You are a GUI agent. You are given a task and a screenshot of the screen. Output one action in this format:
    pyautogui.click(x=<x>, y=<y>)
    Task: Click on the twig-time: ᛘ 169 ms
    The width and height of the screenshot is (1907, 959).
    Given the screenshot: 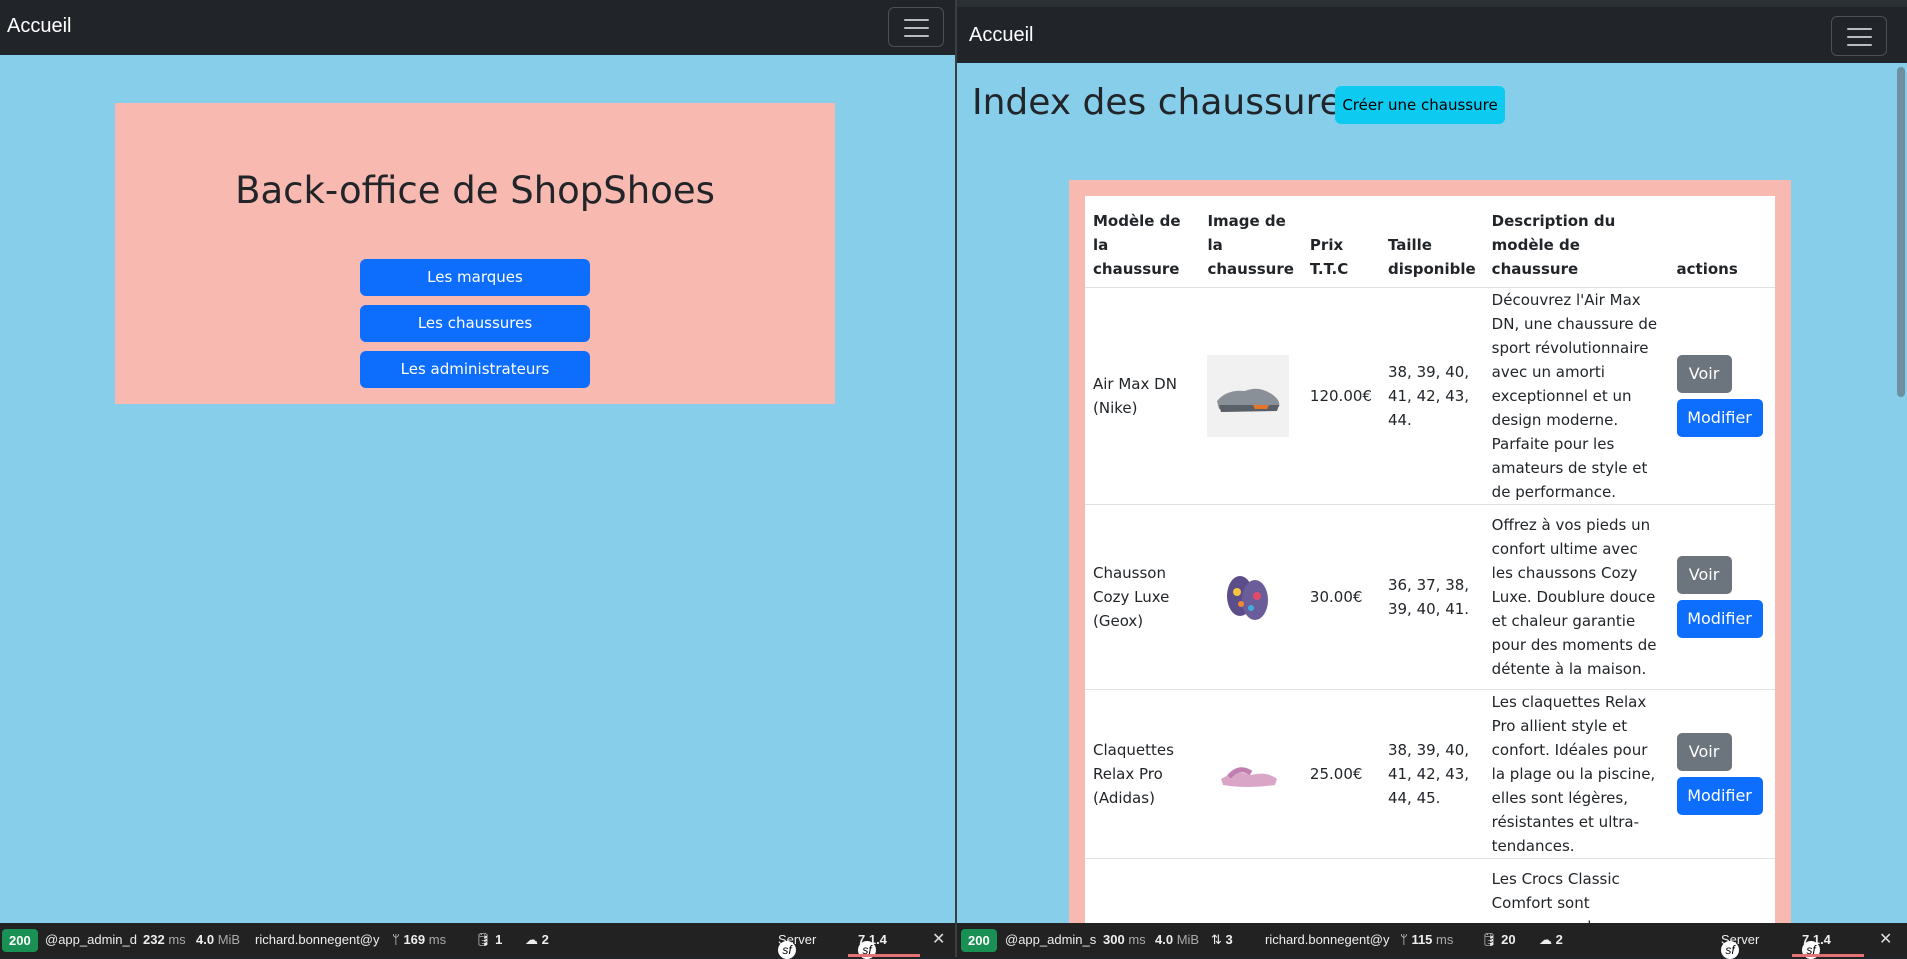 What is the action you would take?
    pyautogui.click(x=419, y=939)
    